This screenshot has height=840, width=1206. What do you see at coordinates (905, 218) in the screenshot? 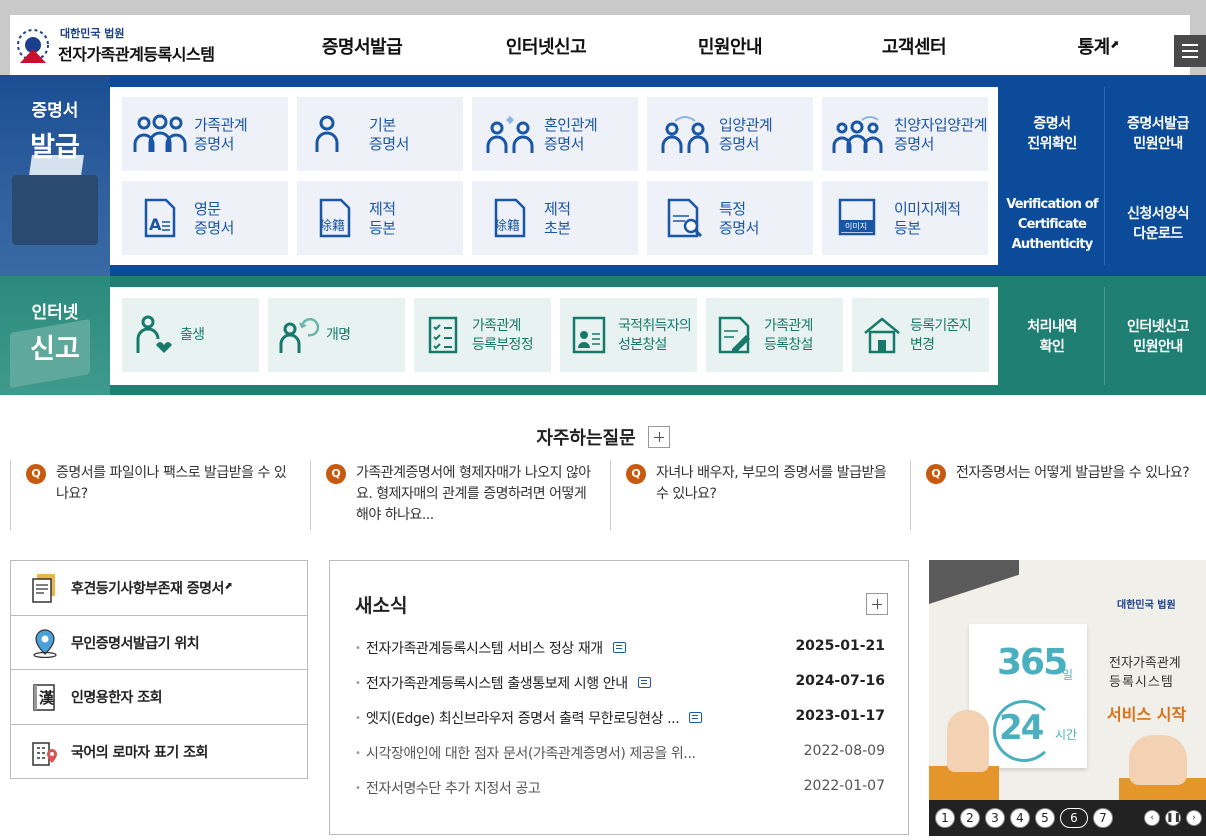
I see `cert-image: 이미지 이미지제적 등본` at bounding box center [905, 218].